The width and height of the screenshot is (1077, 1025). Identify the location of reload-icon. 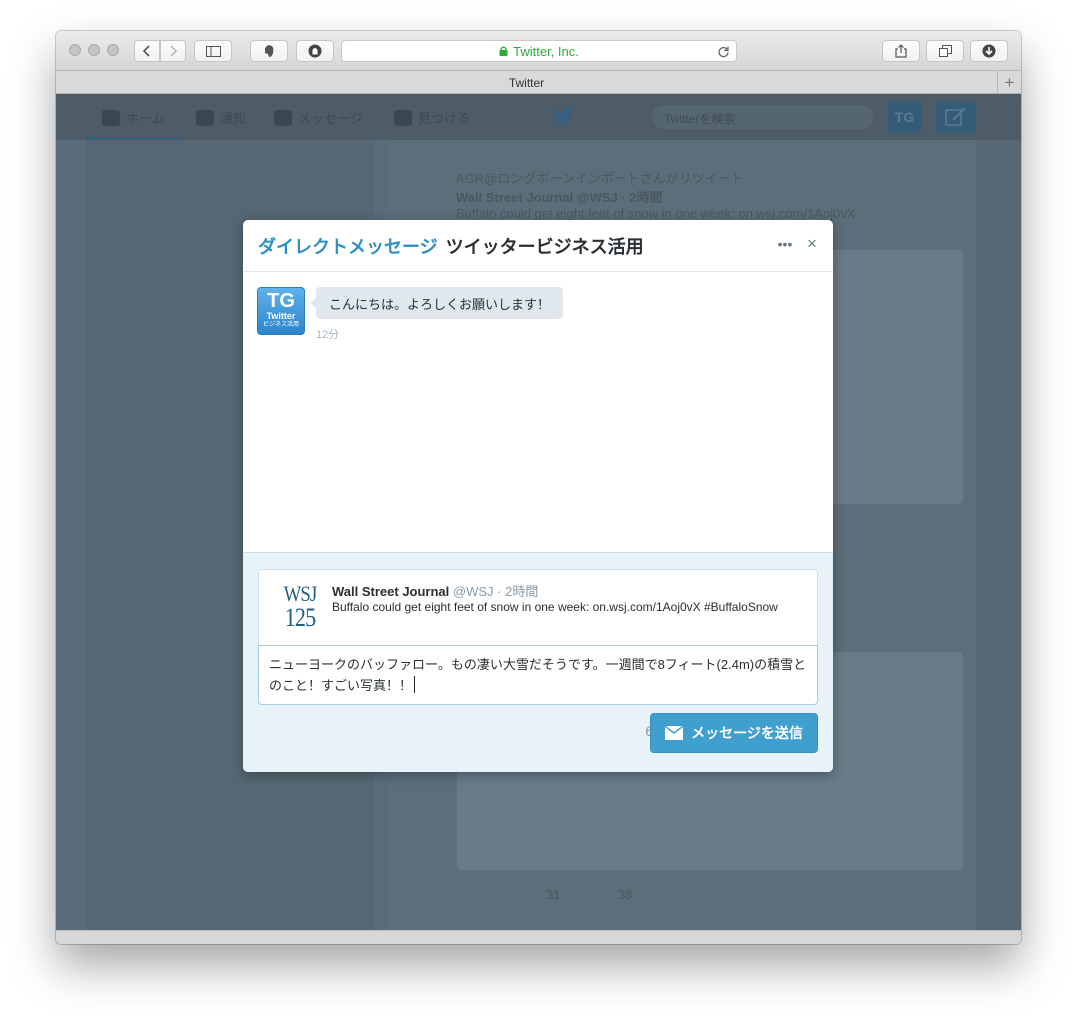
(723, 51).